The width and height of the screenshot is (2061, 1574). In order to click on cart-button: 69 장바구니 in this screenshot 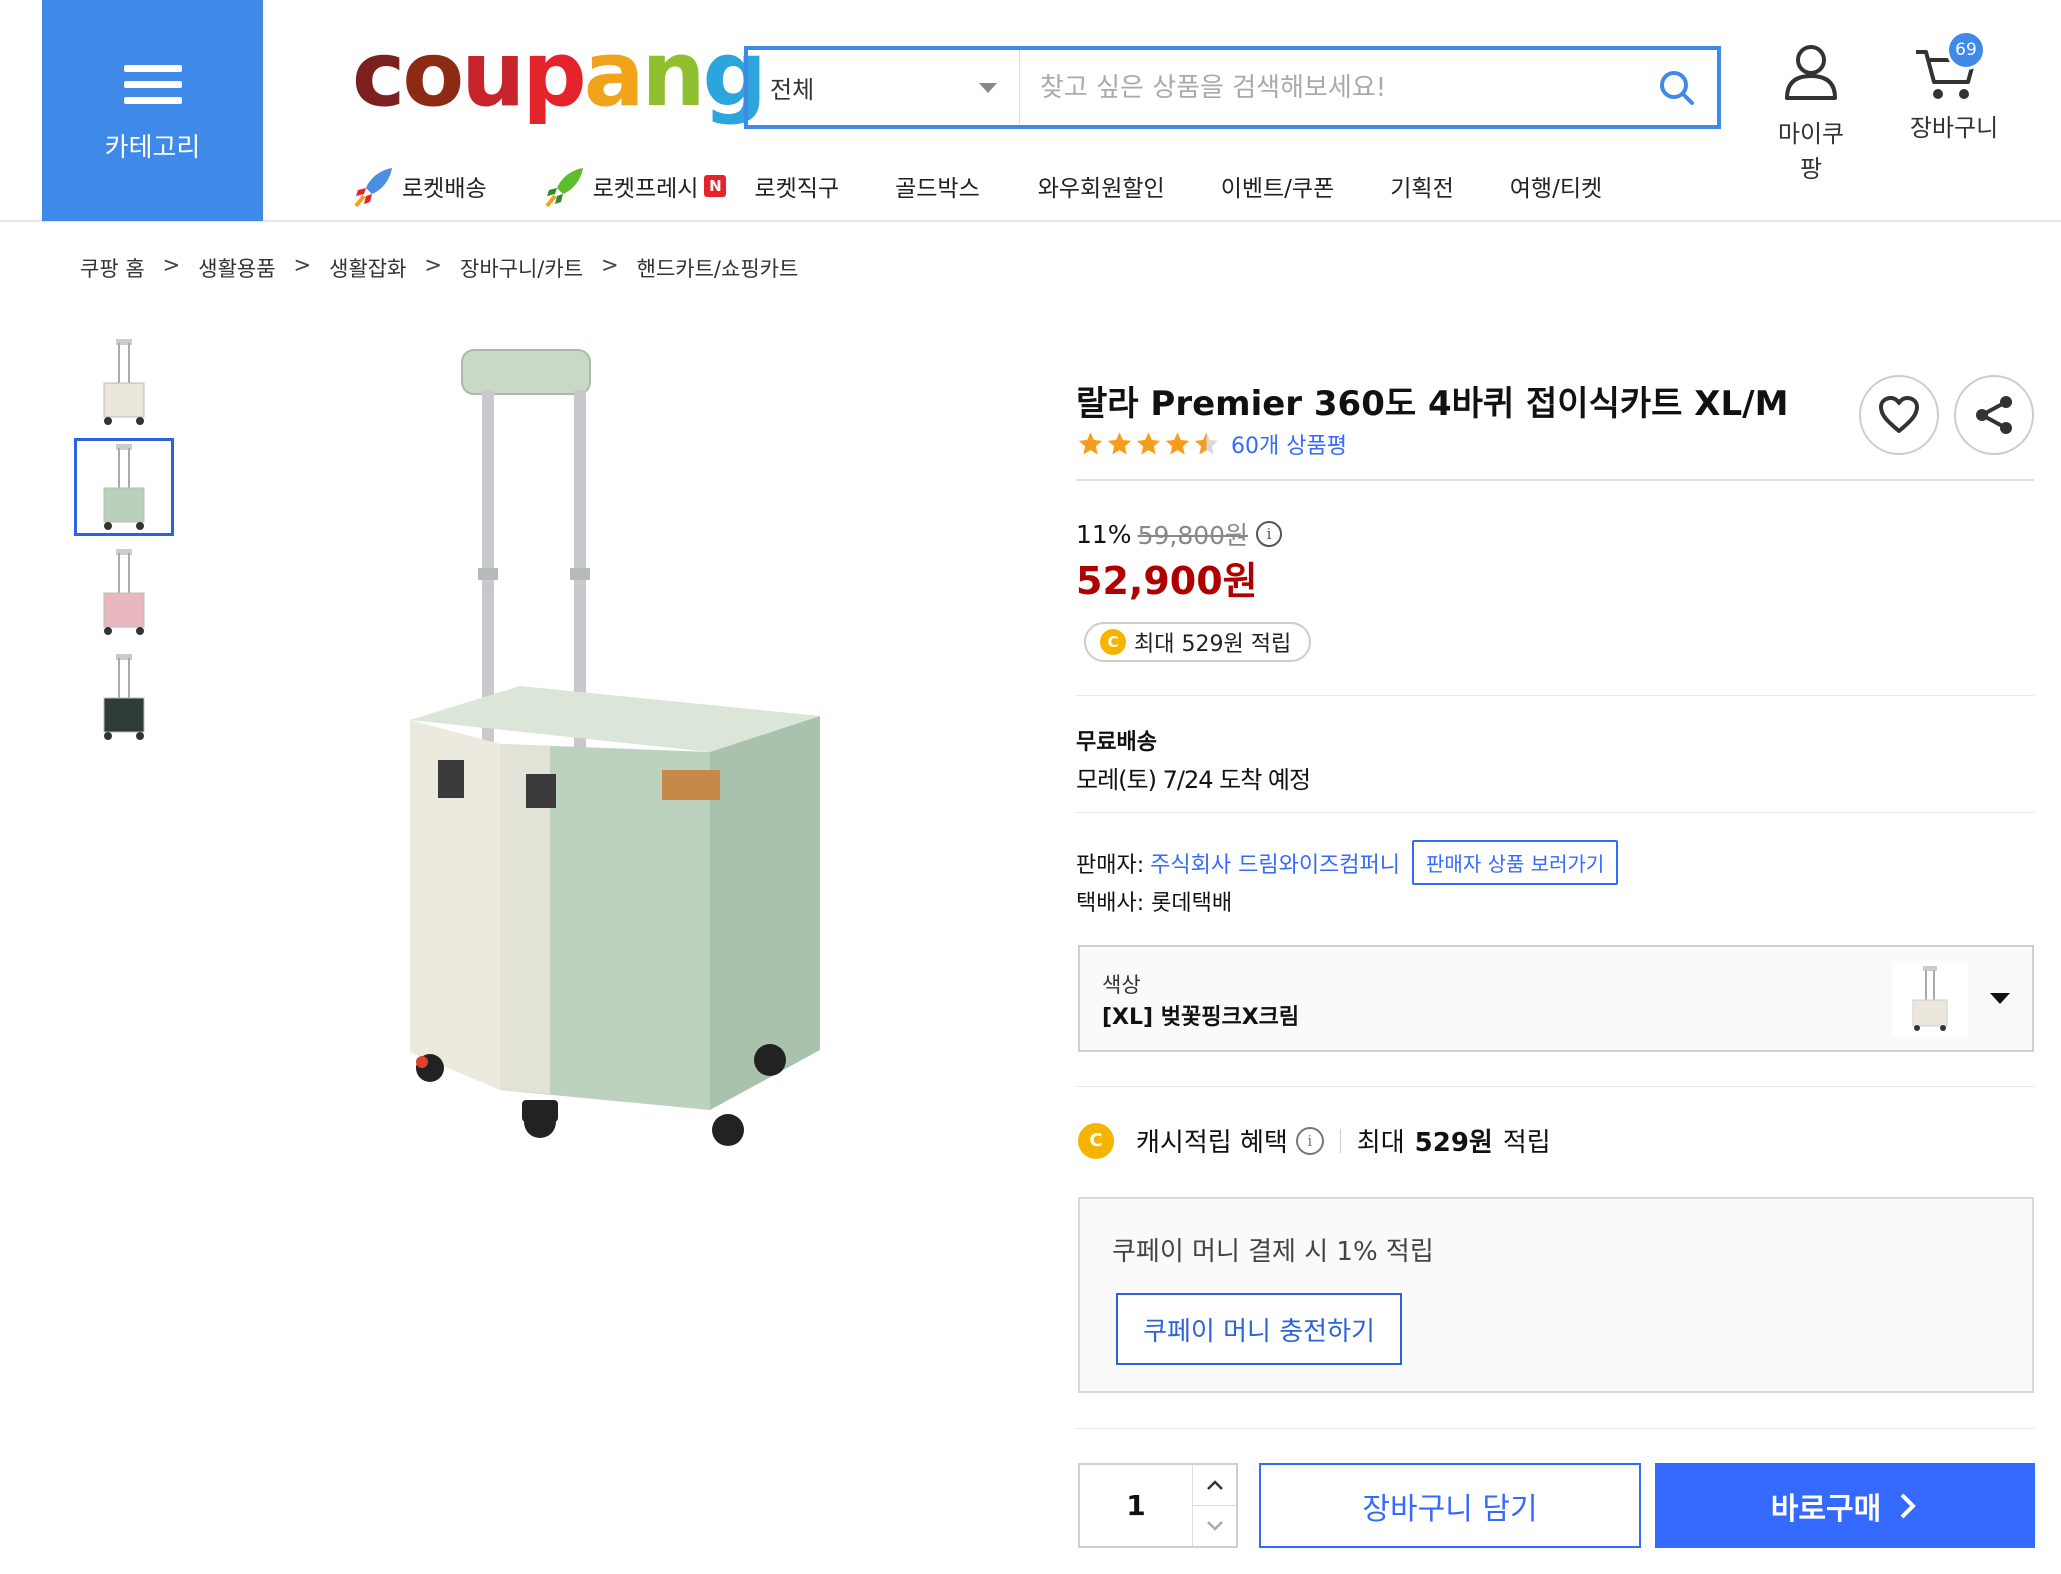, I will do `click(1954, 86)`.